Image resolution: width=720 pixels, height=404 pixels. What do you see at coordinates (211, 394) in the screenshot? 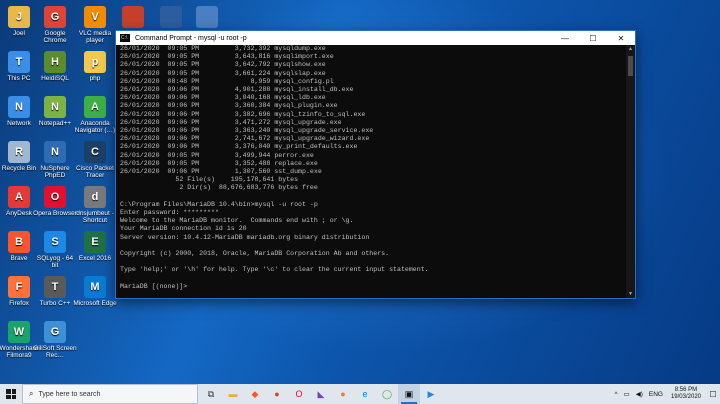
I see `task-view-icon: ⧉` at bounding box center [211, 394].